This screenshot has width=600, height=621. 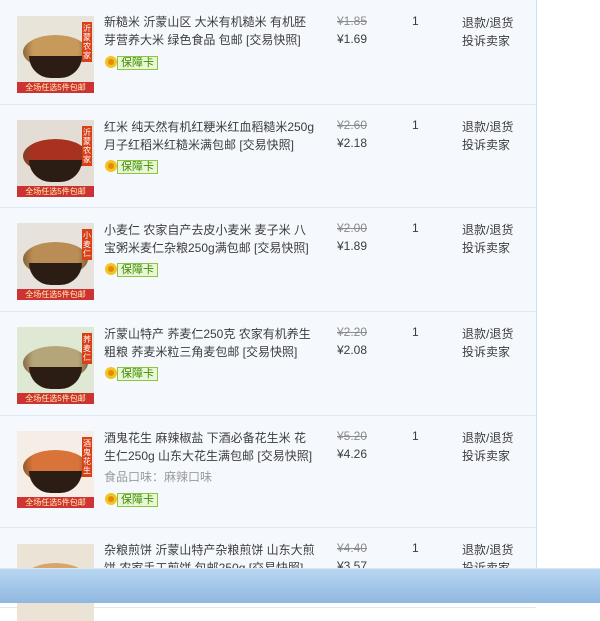 What do you see at coordinates (158, 477) in the screenshot?
I see `product-flavor: 食品口味：麻辣口味` at bounding box center [158, 477].